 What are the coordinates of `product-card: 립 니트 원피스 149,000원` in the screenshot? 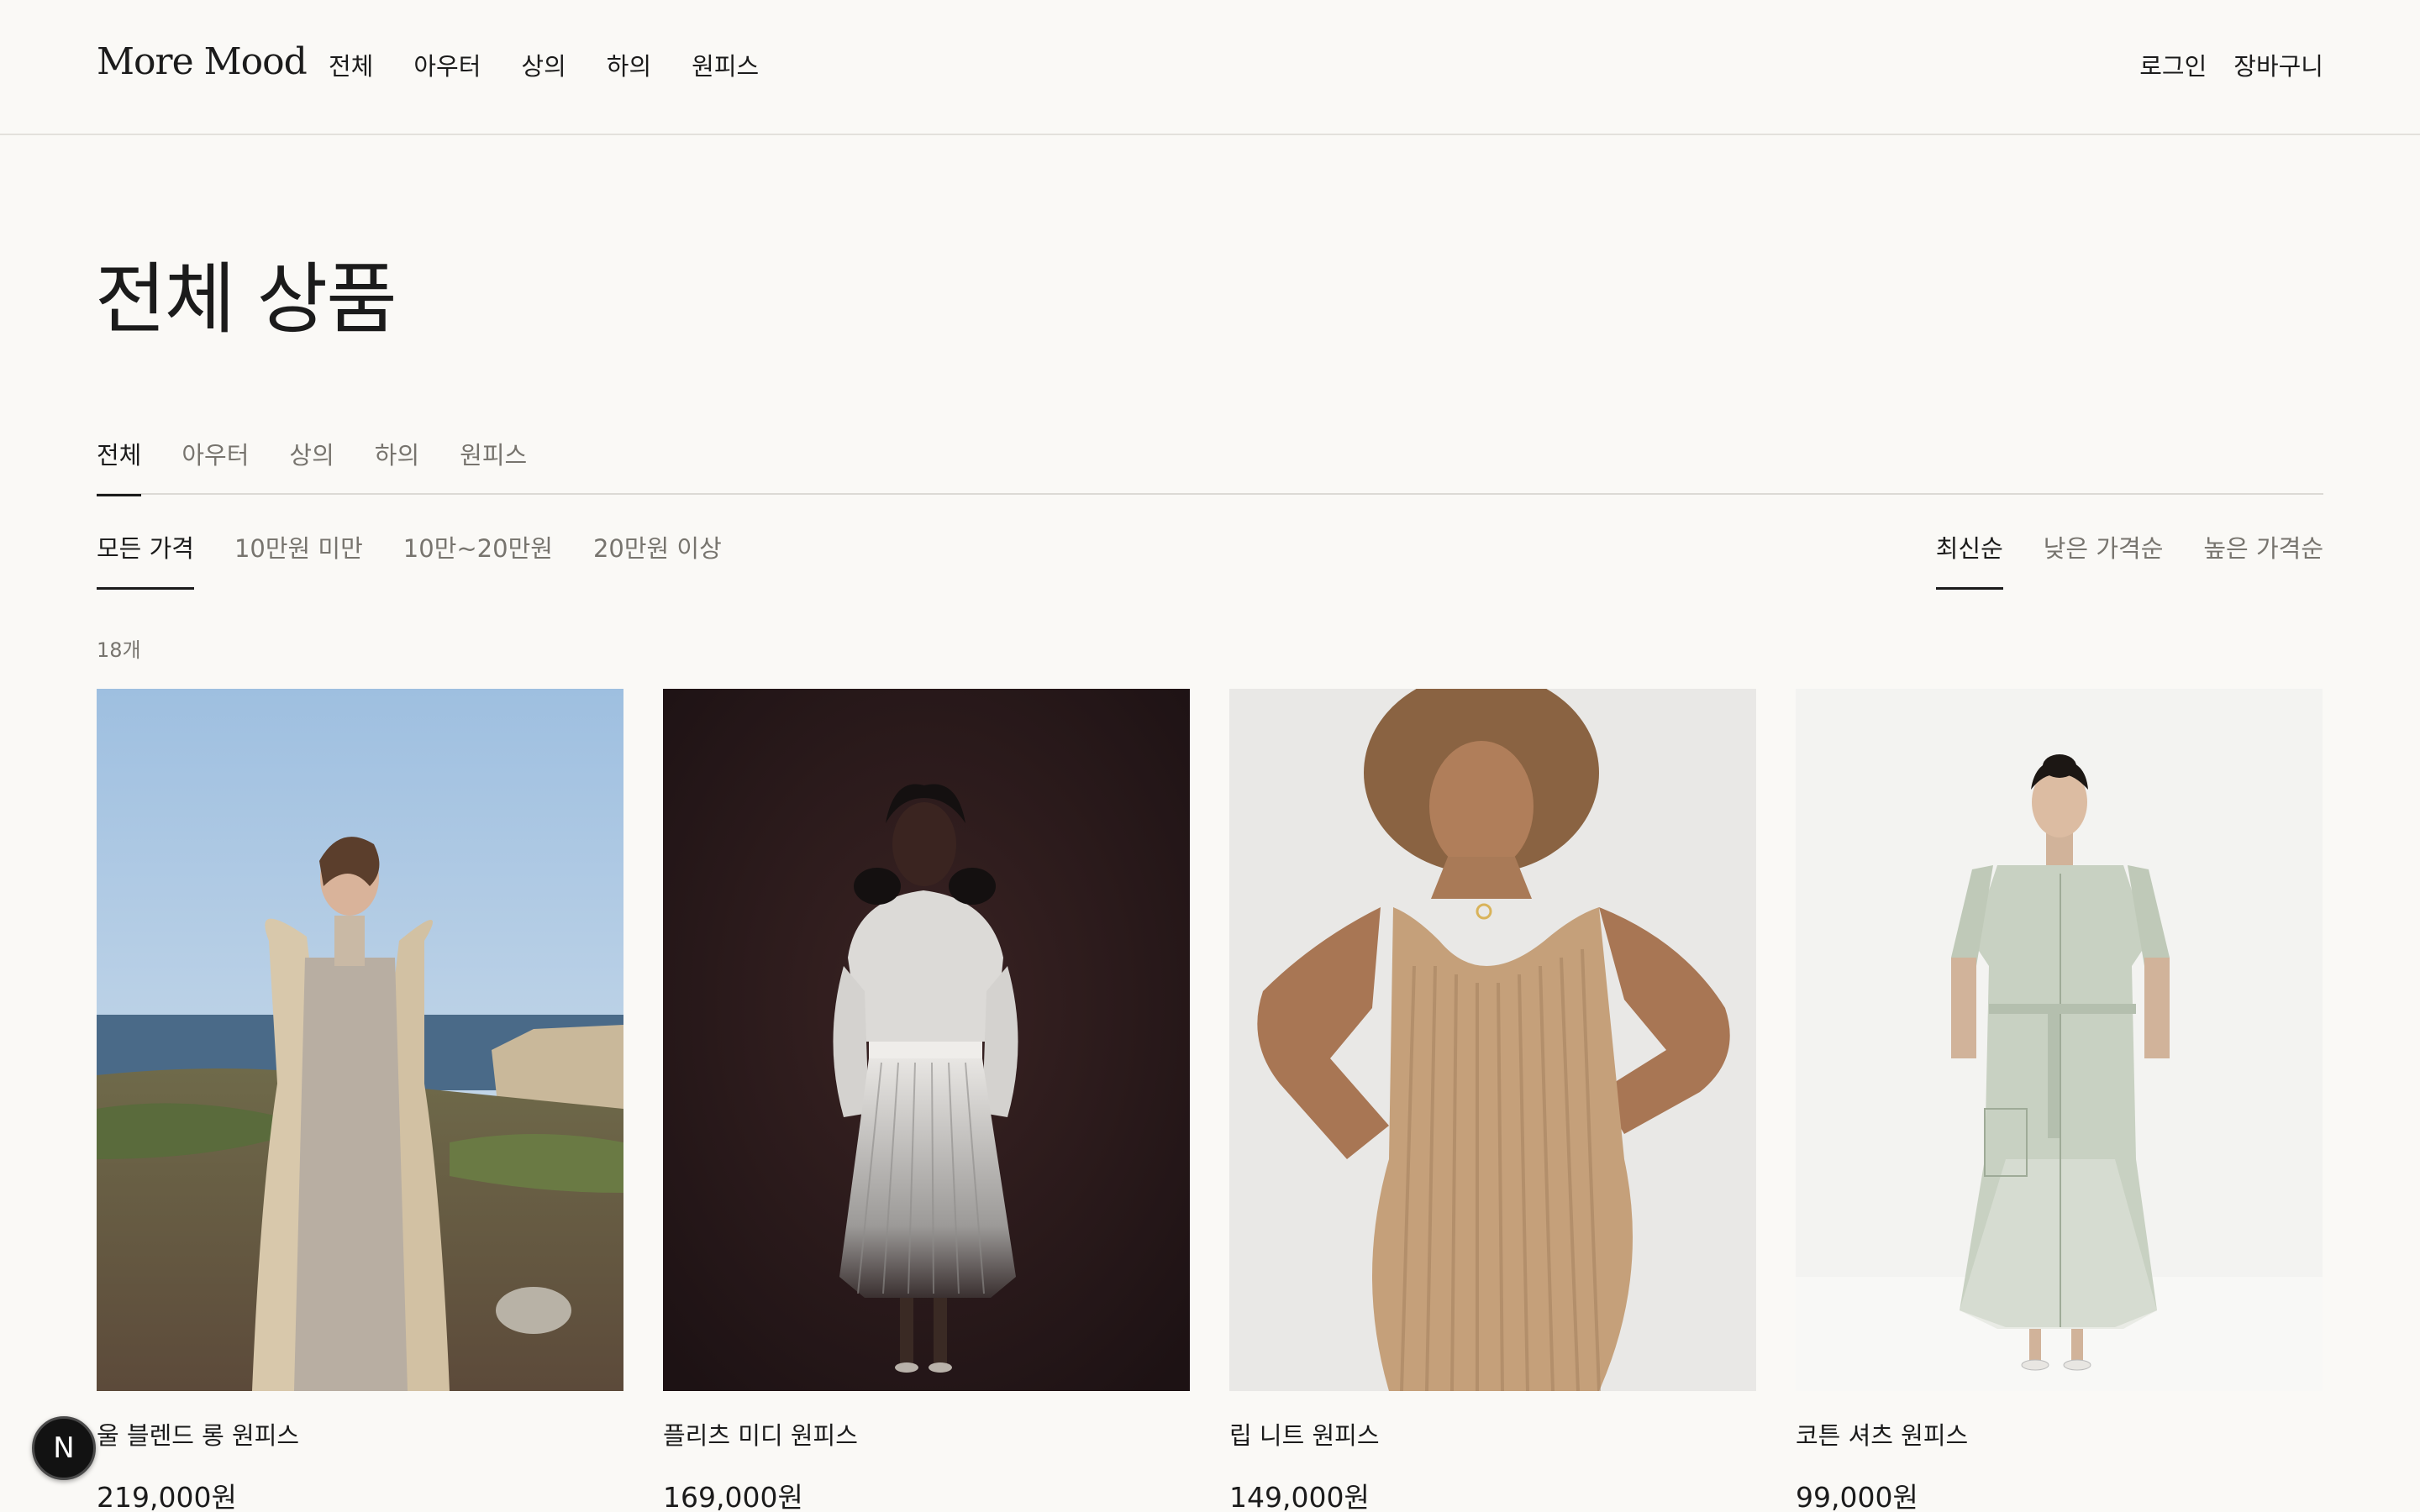 It's located at (1493, 1100).